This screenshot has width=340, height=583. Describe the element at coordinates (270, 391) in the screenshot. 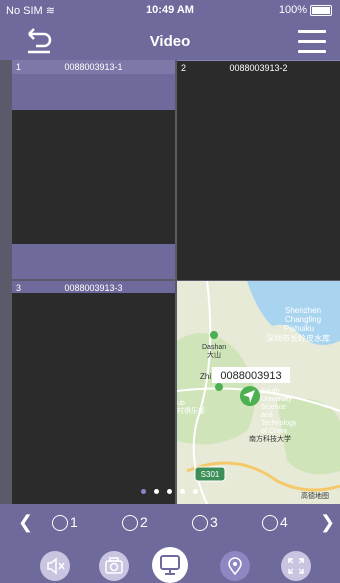

I see `map-label: South` at that location.